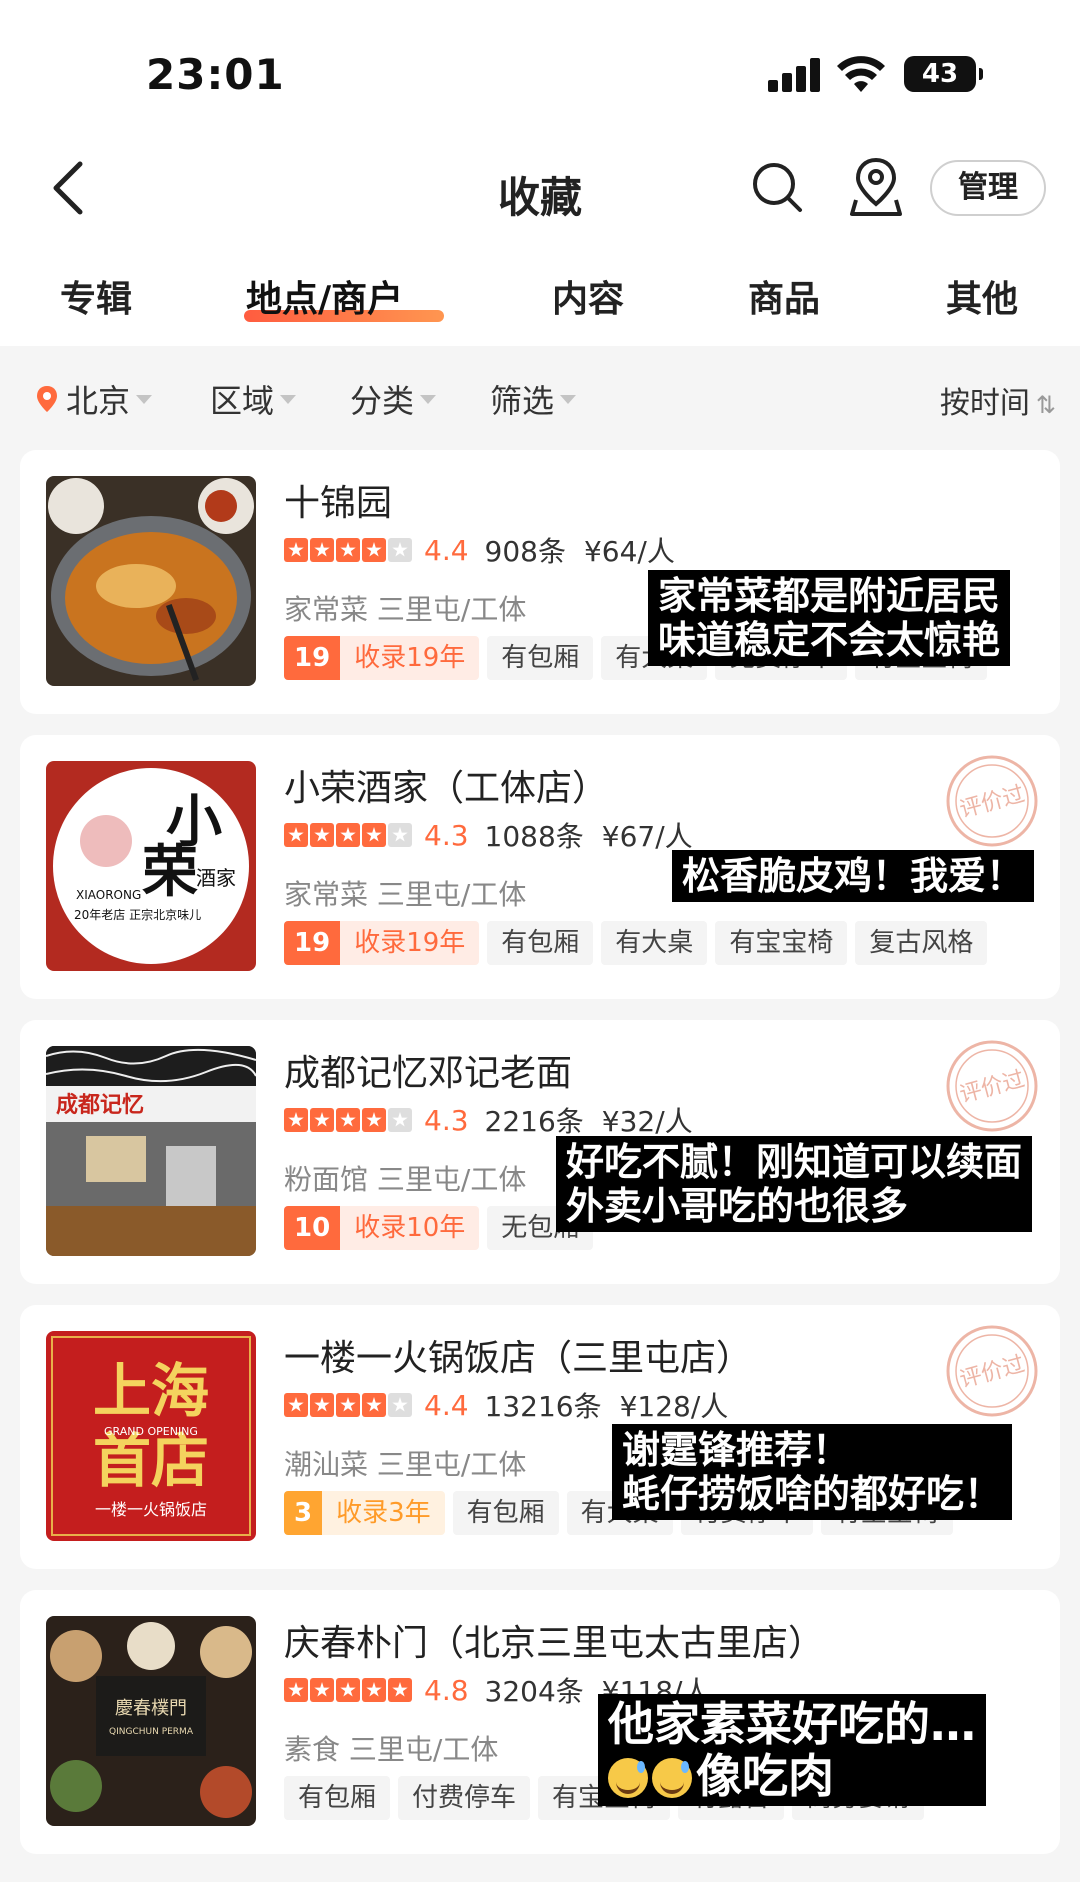 The height and width of the screenshot is (1882, 1080). I want to click on place-name: 小荣酒家（工体店）, so click(446, 788).